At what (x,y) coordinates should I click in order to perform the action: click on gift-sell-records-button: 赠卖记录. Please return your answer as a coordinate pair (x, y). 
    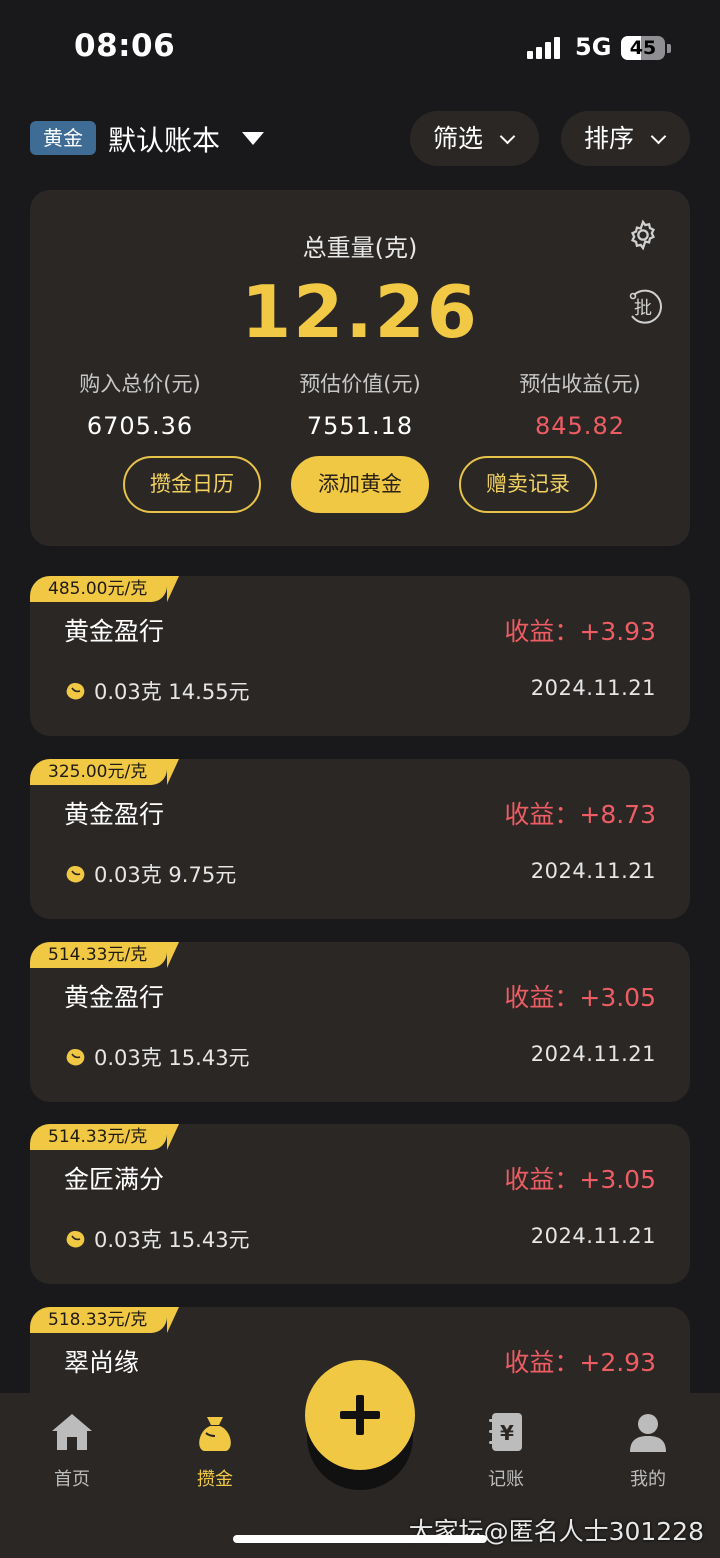
    Looking at the image, I should click on (528, 484).